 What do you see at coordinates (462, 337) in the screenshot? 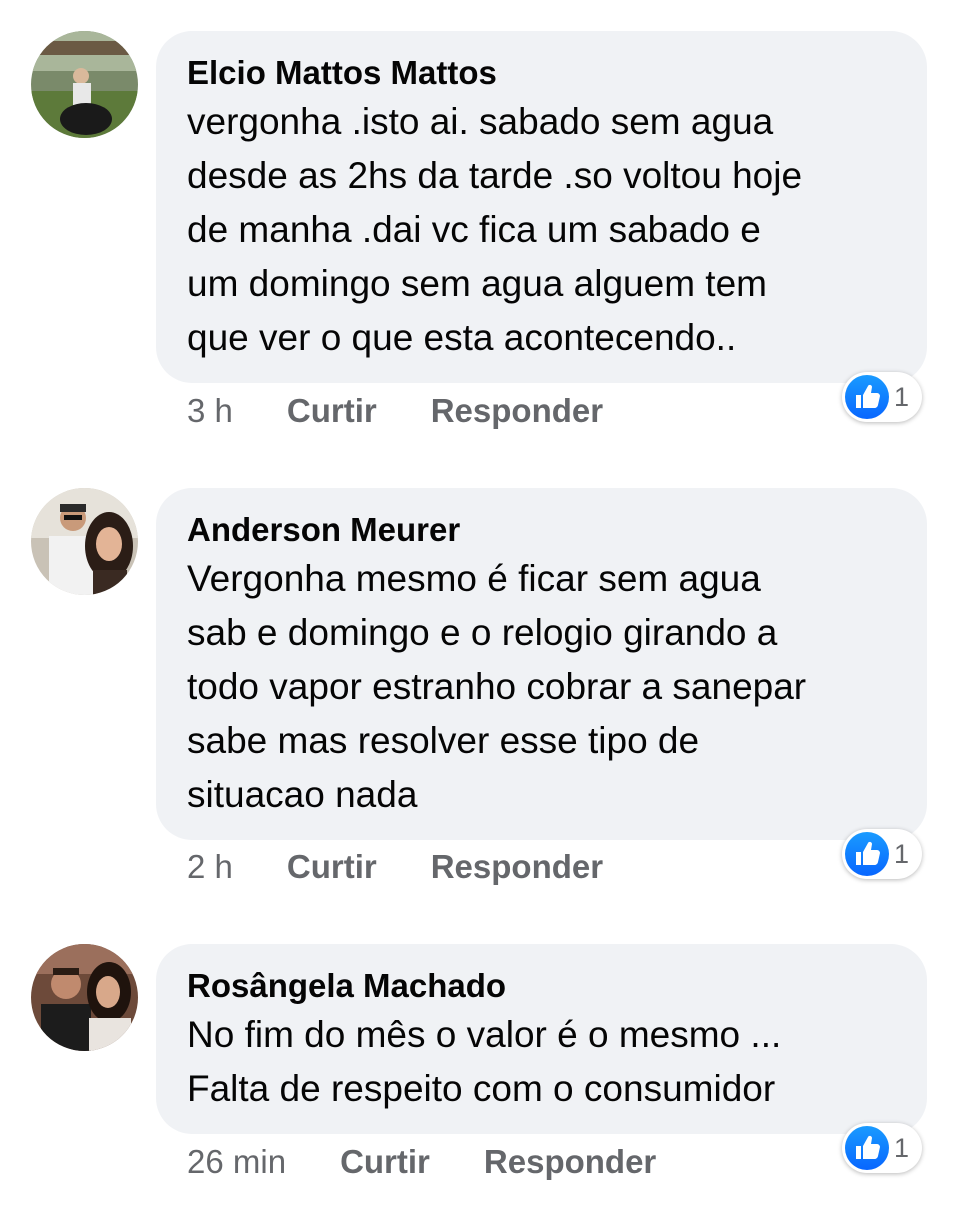
I see `comment-text-line: que ver o que esta acontecendo..` at bounding box center [462, 337].